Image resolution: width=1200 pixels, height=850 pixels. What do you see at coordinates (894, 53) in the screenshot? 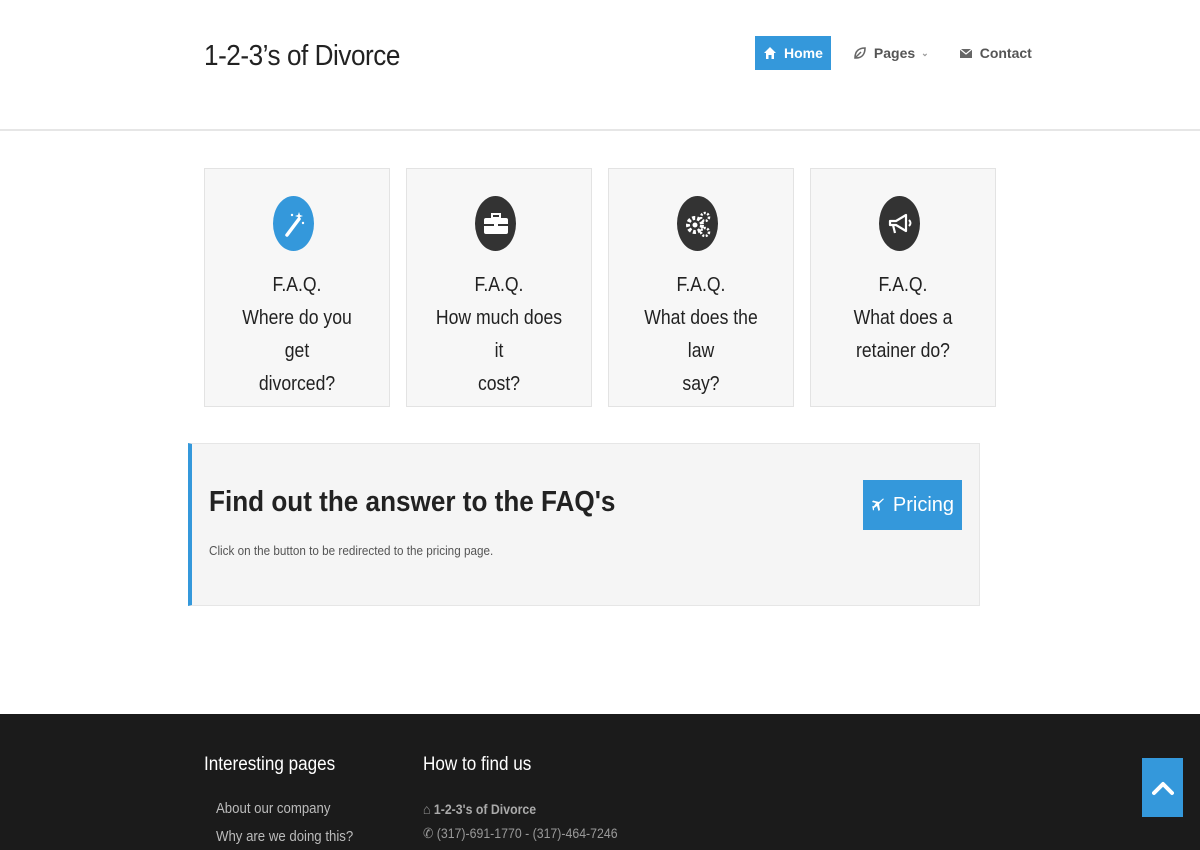
I see `nav-pages-label: Pages` at bounding box center [894, 53].